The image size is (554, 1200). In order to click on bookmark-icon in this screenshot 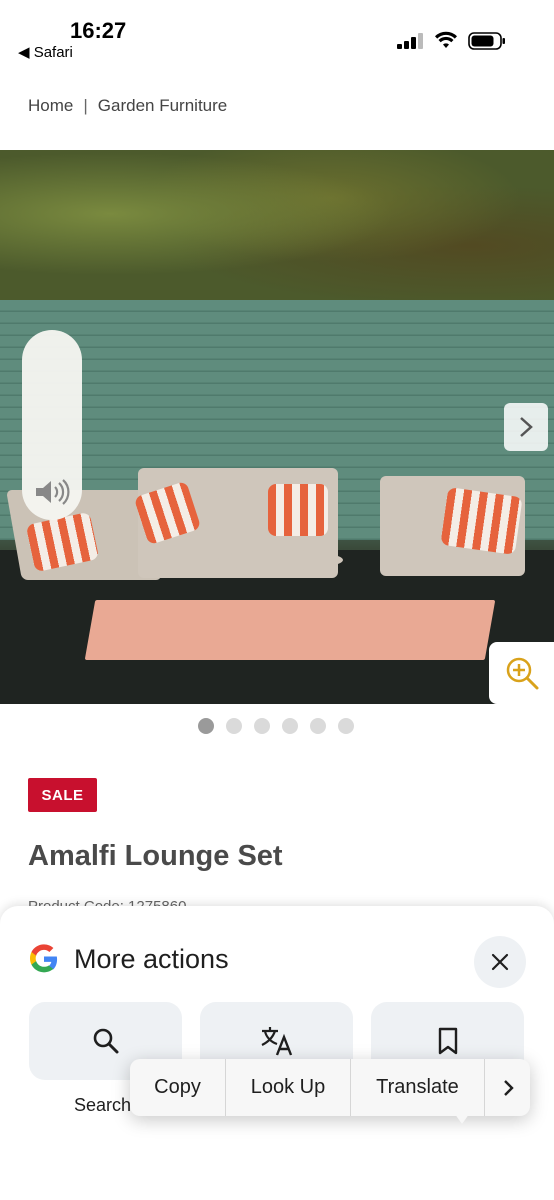, I will do `click(447, 1041)`.